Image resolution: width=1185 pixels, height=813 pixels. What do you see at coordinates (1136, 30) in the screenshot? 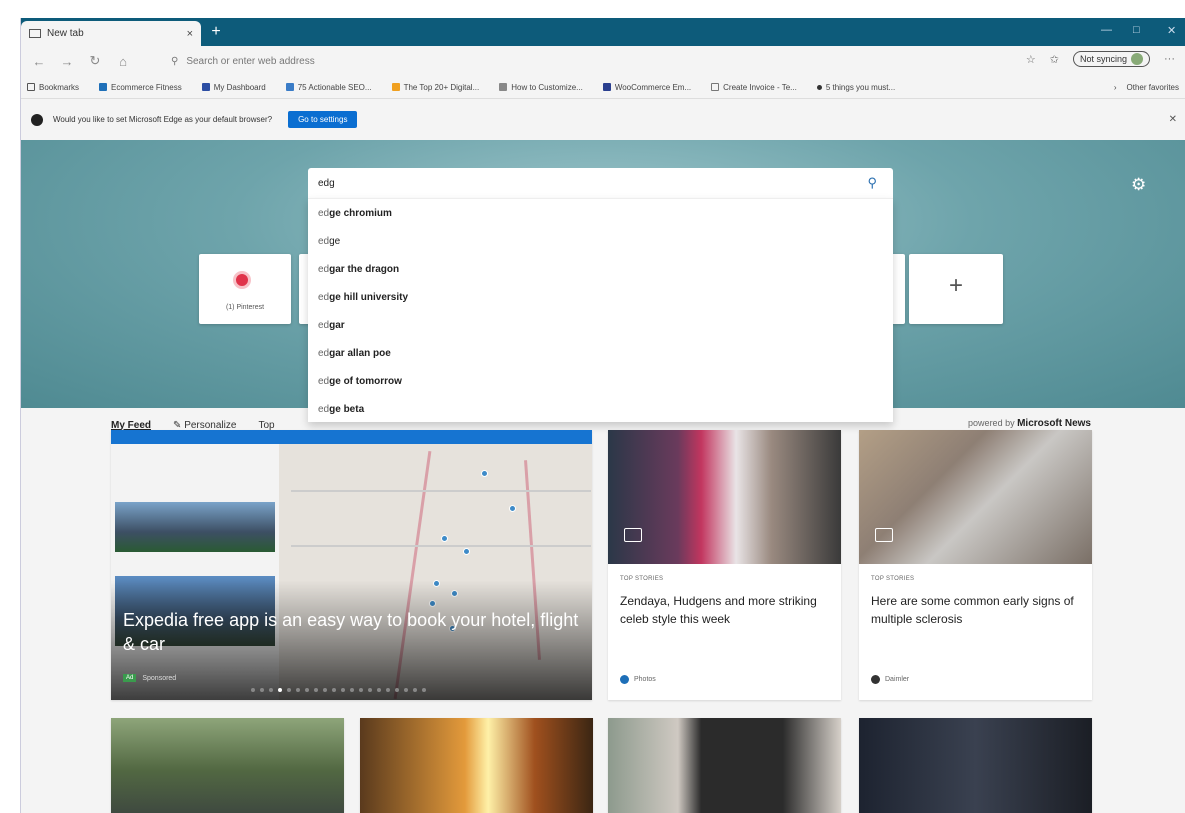
I see `maximize-button: □` at bounding box center [1136, 30].